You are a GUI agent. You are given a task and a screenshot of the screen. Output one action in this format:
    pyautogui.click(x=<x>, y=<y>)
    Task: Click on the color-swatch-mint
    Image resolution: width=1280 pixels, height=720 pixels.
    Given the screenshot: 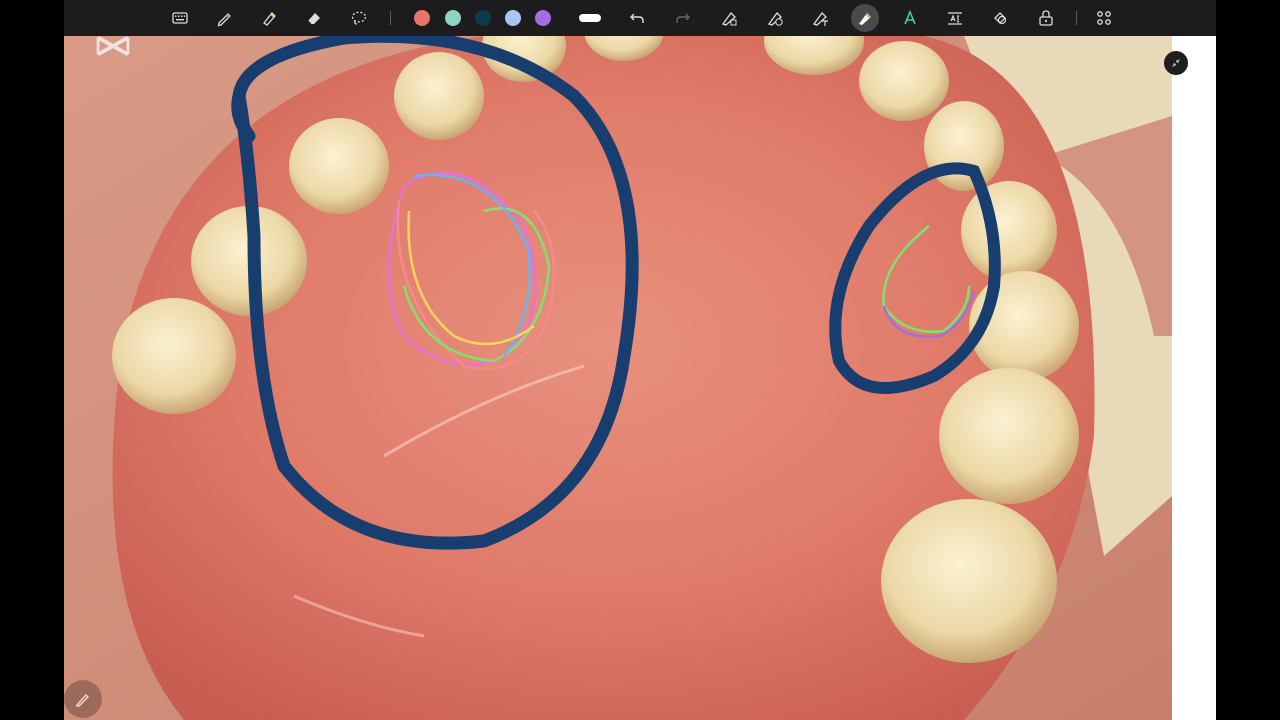 What is the action you would take?
    pyautogui.click(x=453, y=18)
    